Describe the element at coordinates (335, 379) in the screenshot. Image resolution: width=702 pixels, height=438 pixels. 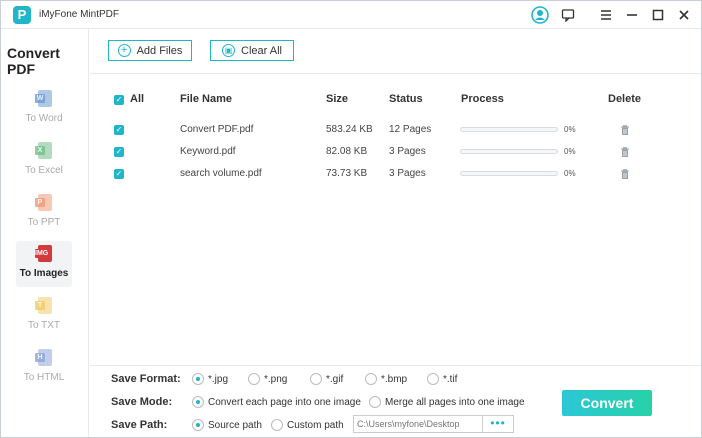
I see `format-option-label: *.gif` at that location.